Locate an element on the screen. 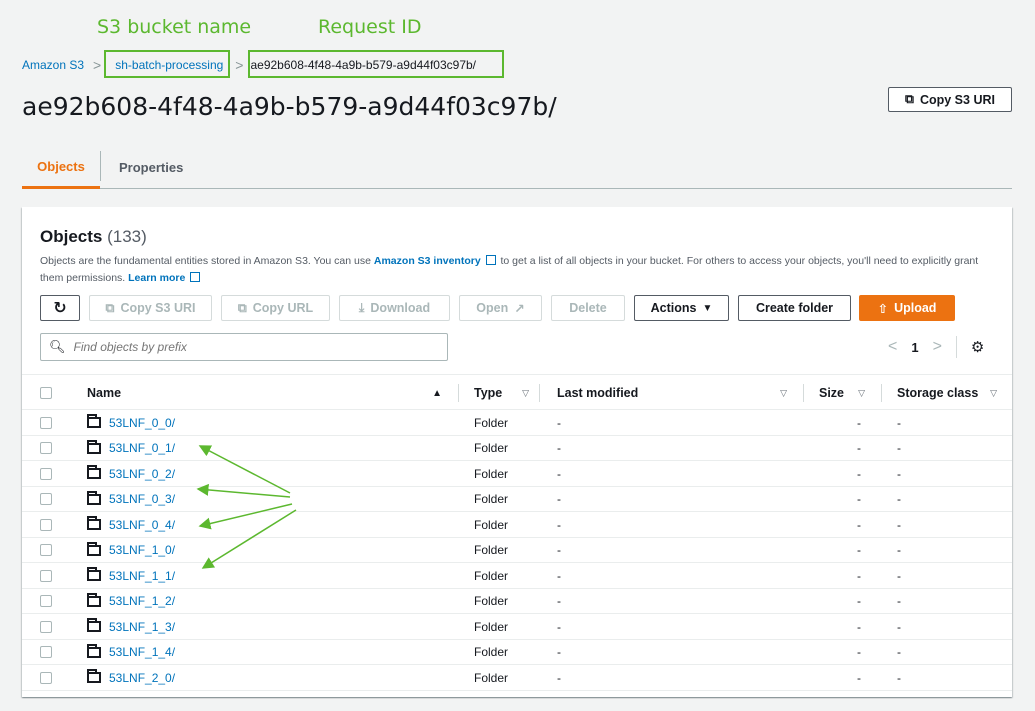 The image size is (1035, 711). table-row: 53LNF_1_3/ Folder - - - is located at coordinates (517, 627).